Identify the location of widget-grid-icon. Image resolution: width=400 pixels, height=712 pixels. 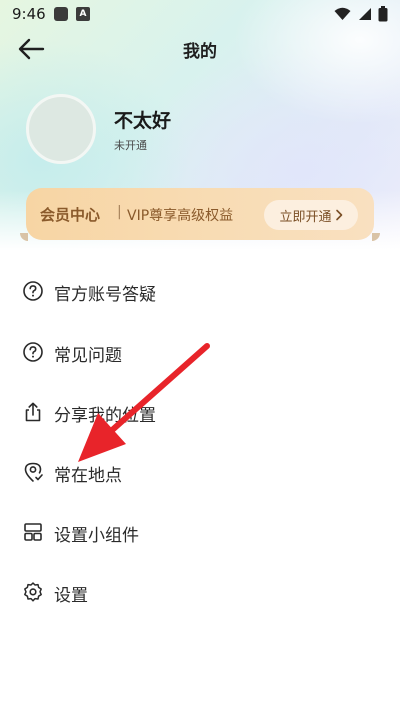
(33, 532).